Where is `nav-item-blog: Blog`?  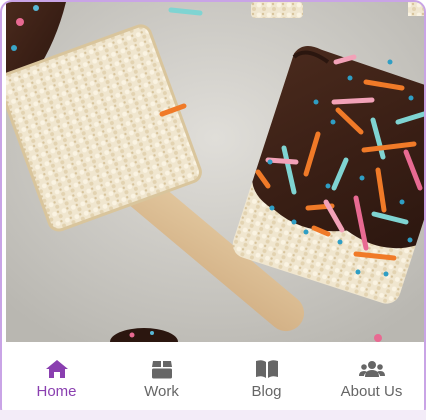 nav-item-blog: Blog is located at coordinates (266, 377).